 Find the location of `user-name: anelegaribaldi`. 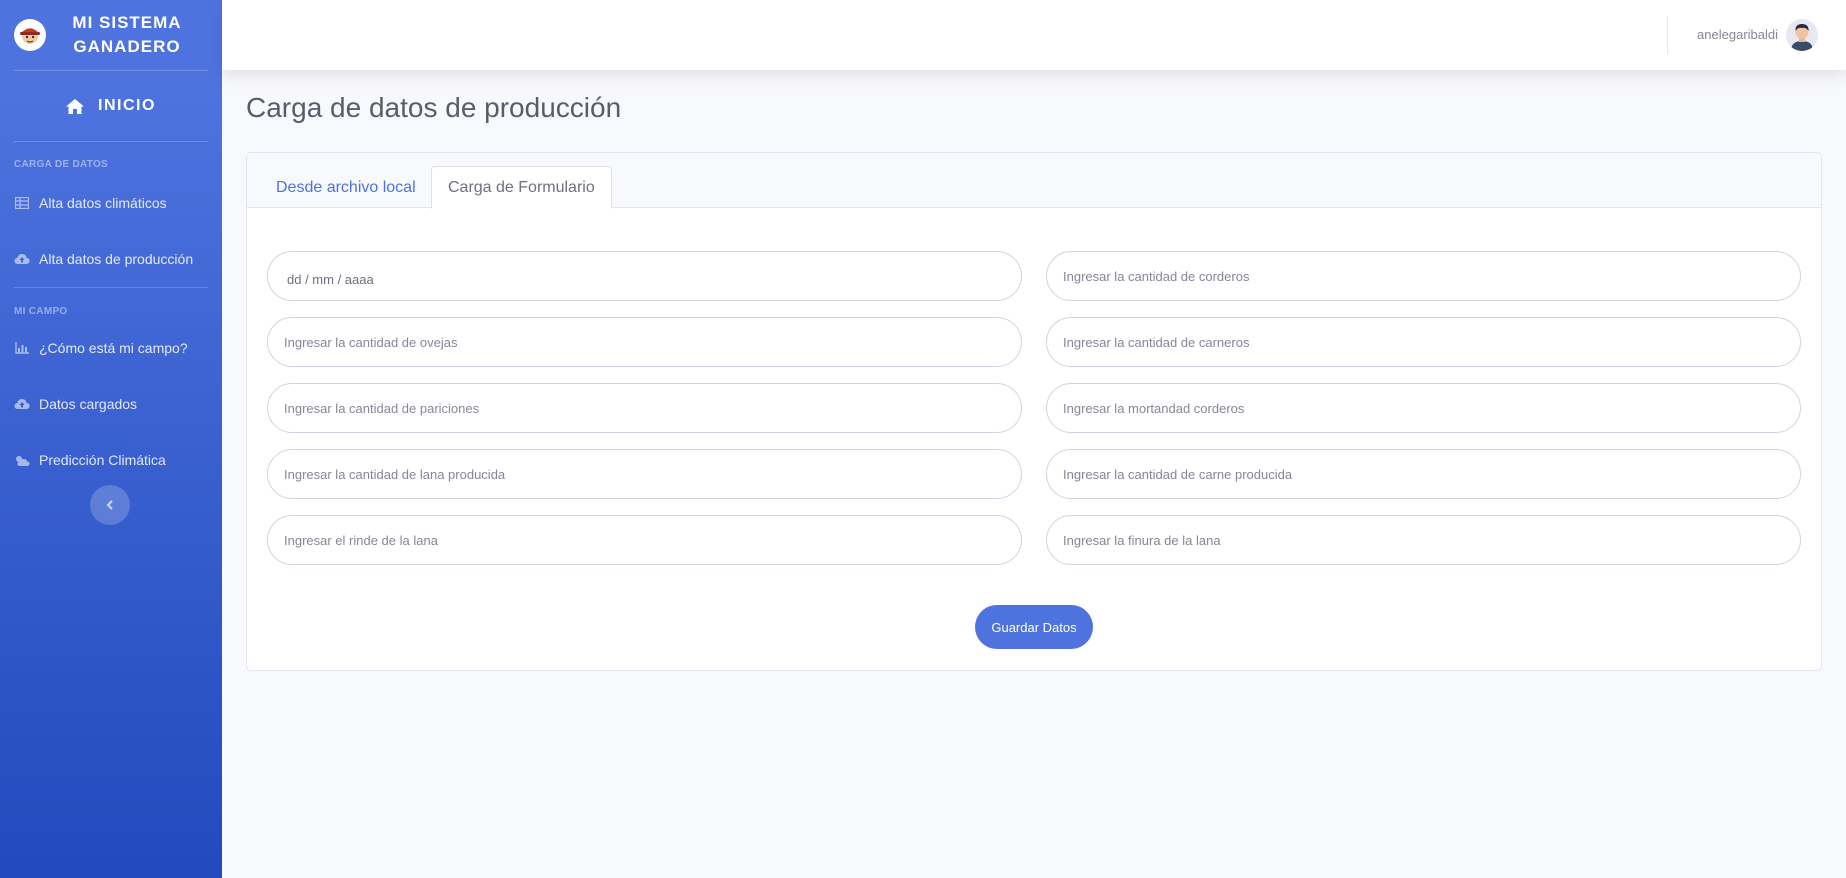

user-name: anelegaribaldi is located at coordinates (1737, 34).